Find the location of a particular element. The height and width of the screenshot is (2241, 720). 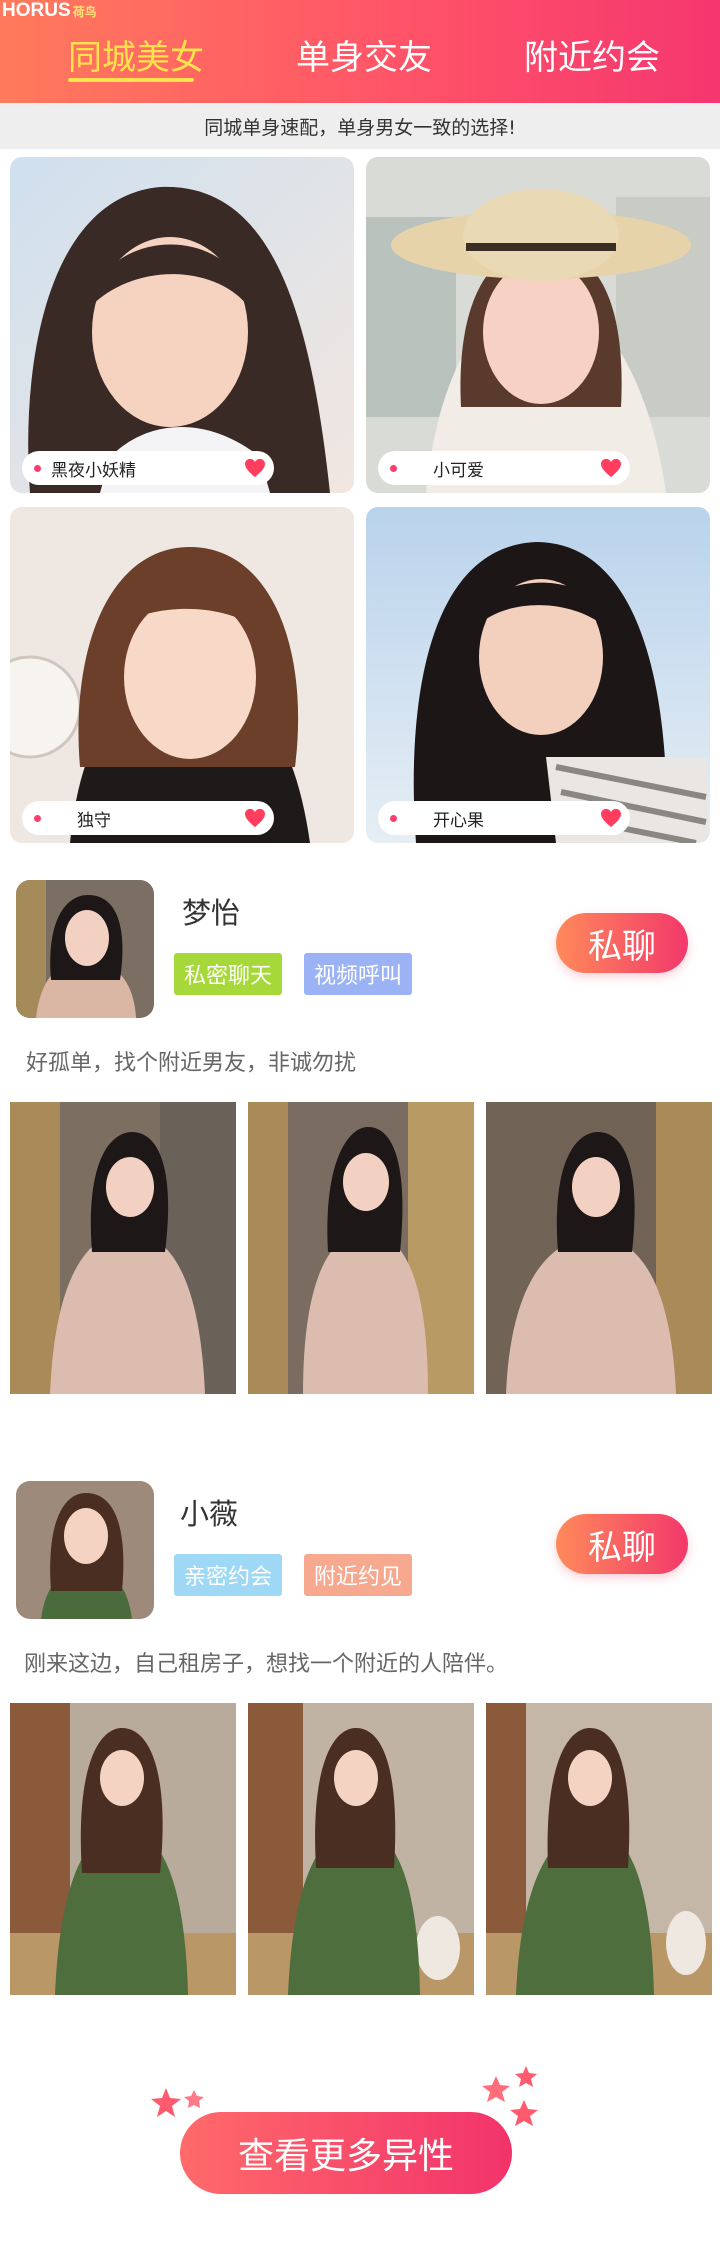

profile-card: 黑夜小妖精 is located at coordinates (182, 325).